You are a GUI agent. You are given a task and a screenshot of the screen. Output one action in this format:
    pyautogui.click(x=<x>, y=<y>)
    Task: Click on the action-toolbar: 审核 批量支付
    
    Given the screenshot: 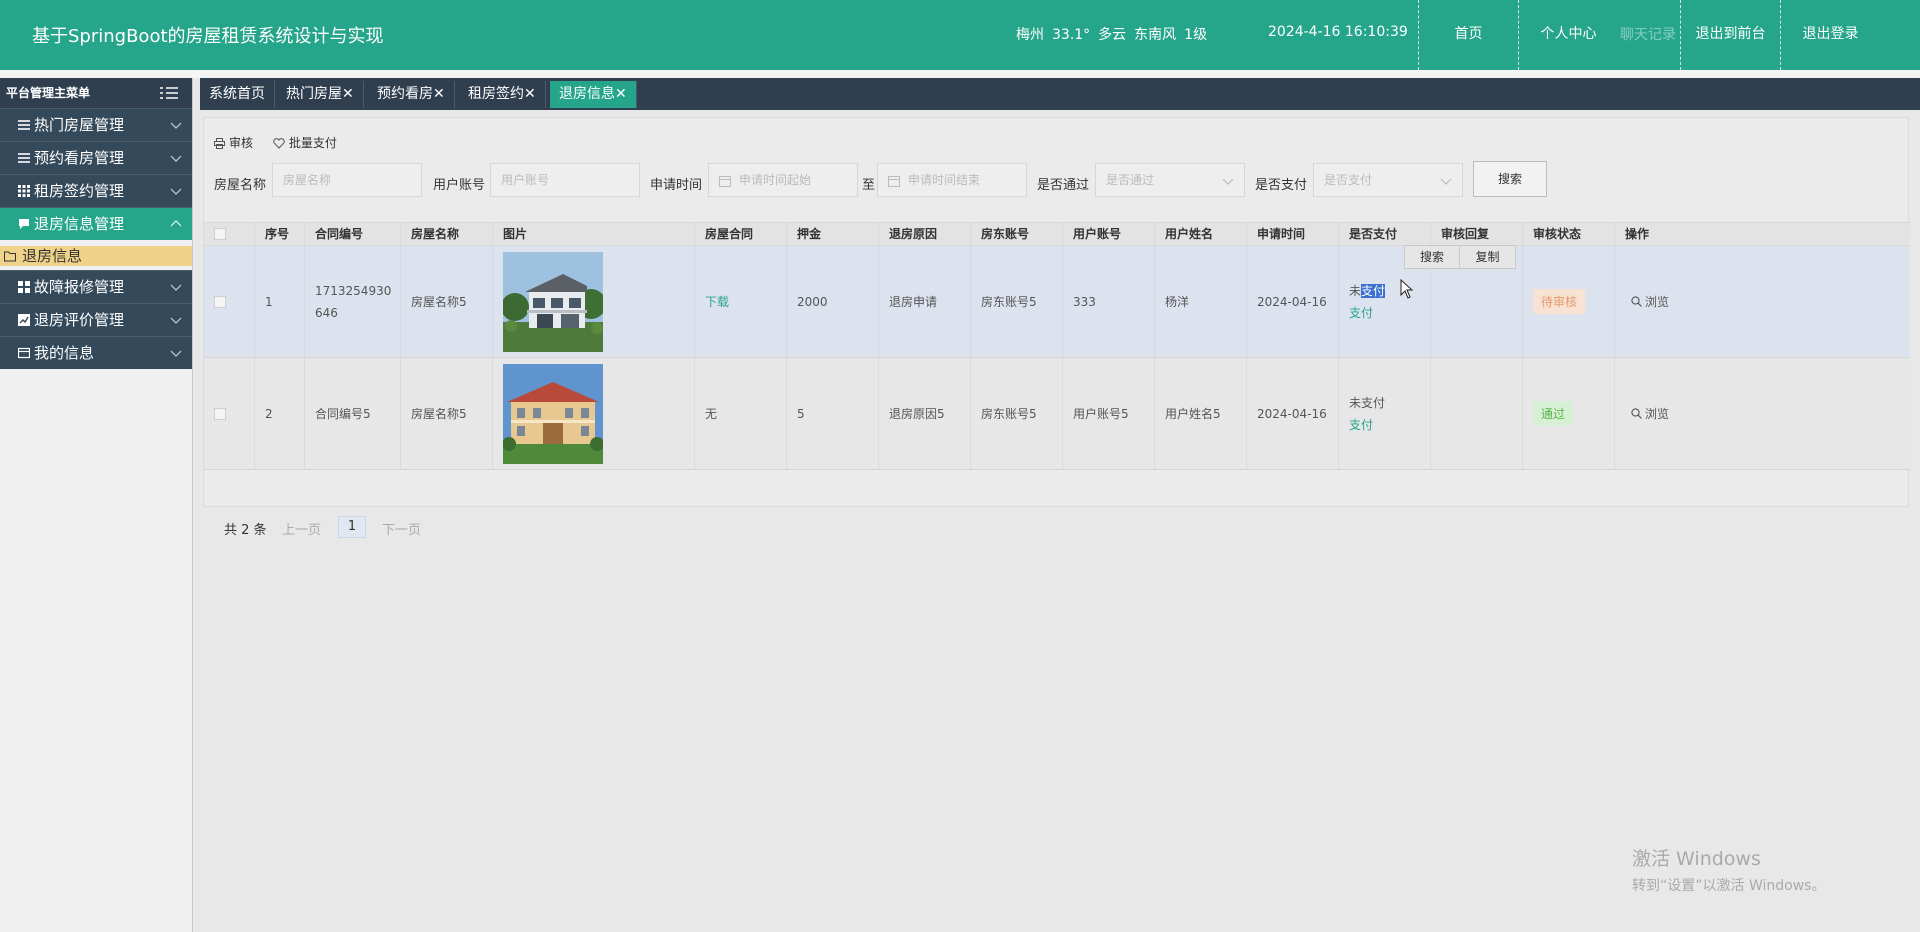 What is the action you would take?
    pyautogui.click(x=283, y=142)
    